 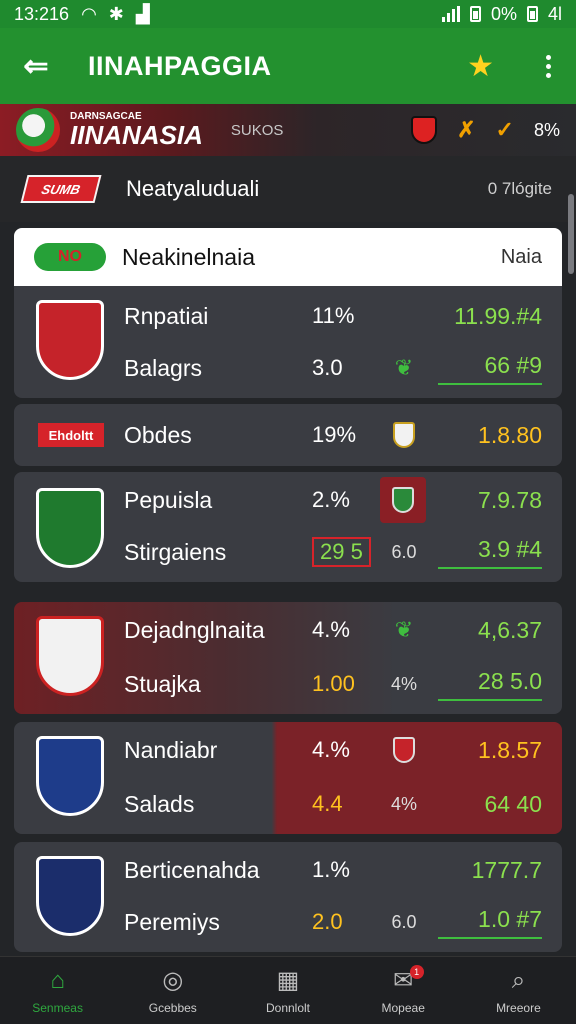 I want to click on nav-grid: ▦ Donnlolt, so click(x=287, y=990).